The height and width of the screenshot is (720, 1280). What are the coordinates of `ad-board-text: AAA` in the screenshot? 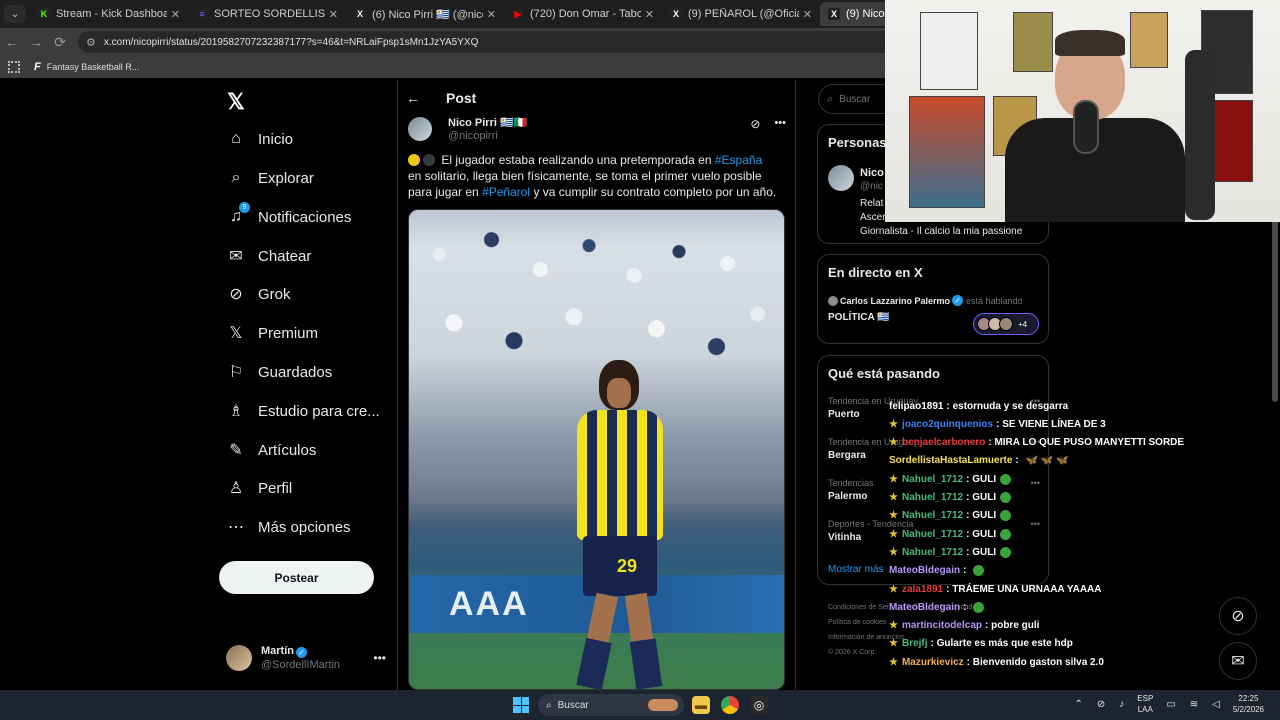 It's located at (489, 604).